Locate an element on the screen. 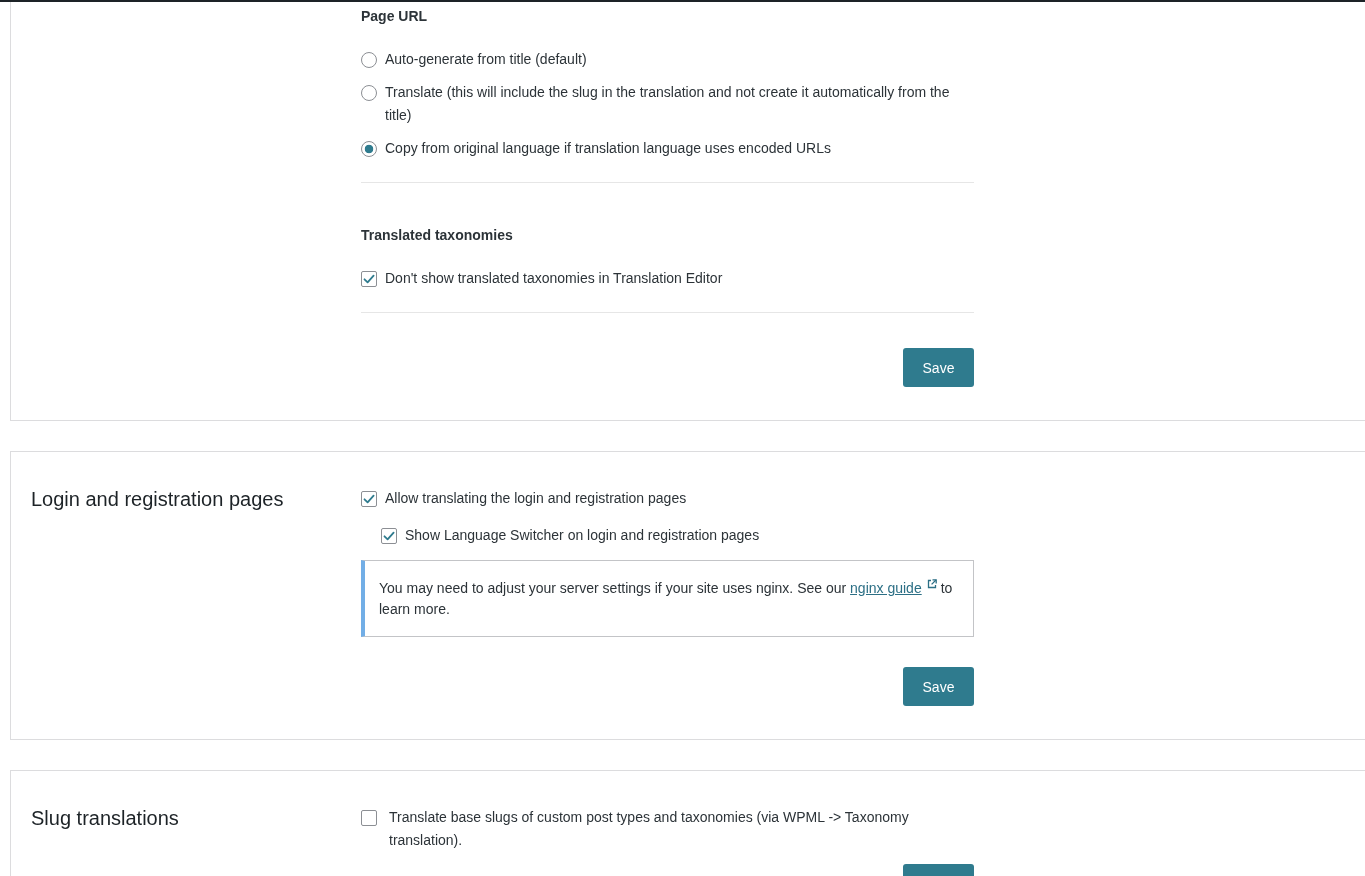 The image size is (1365, 876). notice-text: You may need to adjust your server settings if your site uses nginx. See our nginx guide to learn more. is located at coordinates (666, 598).